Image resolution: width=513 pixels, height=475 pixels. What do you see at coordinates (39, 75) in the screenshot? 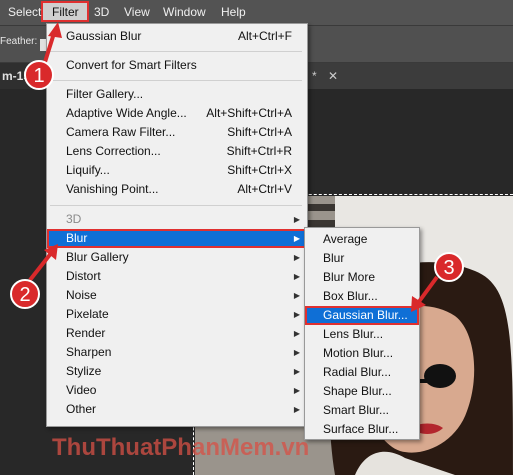
I see `step-1-badge: 1` at bounding box center [39, 75].